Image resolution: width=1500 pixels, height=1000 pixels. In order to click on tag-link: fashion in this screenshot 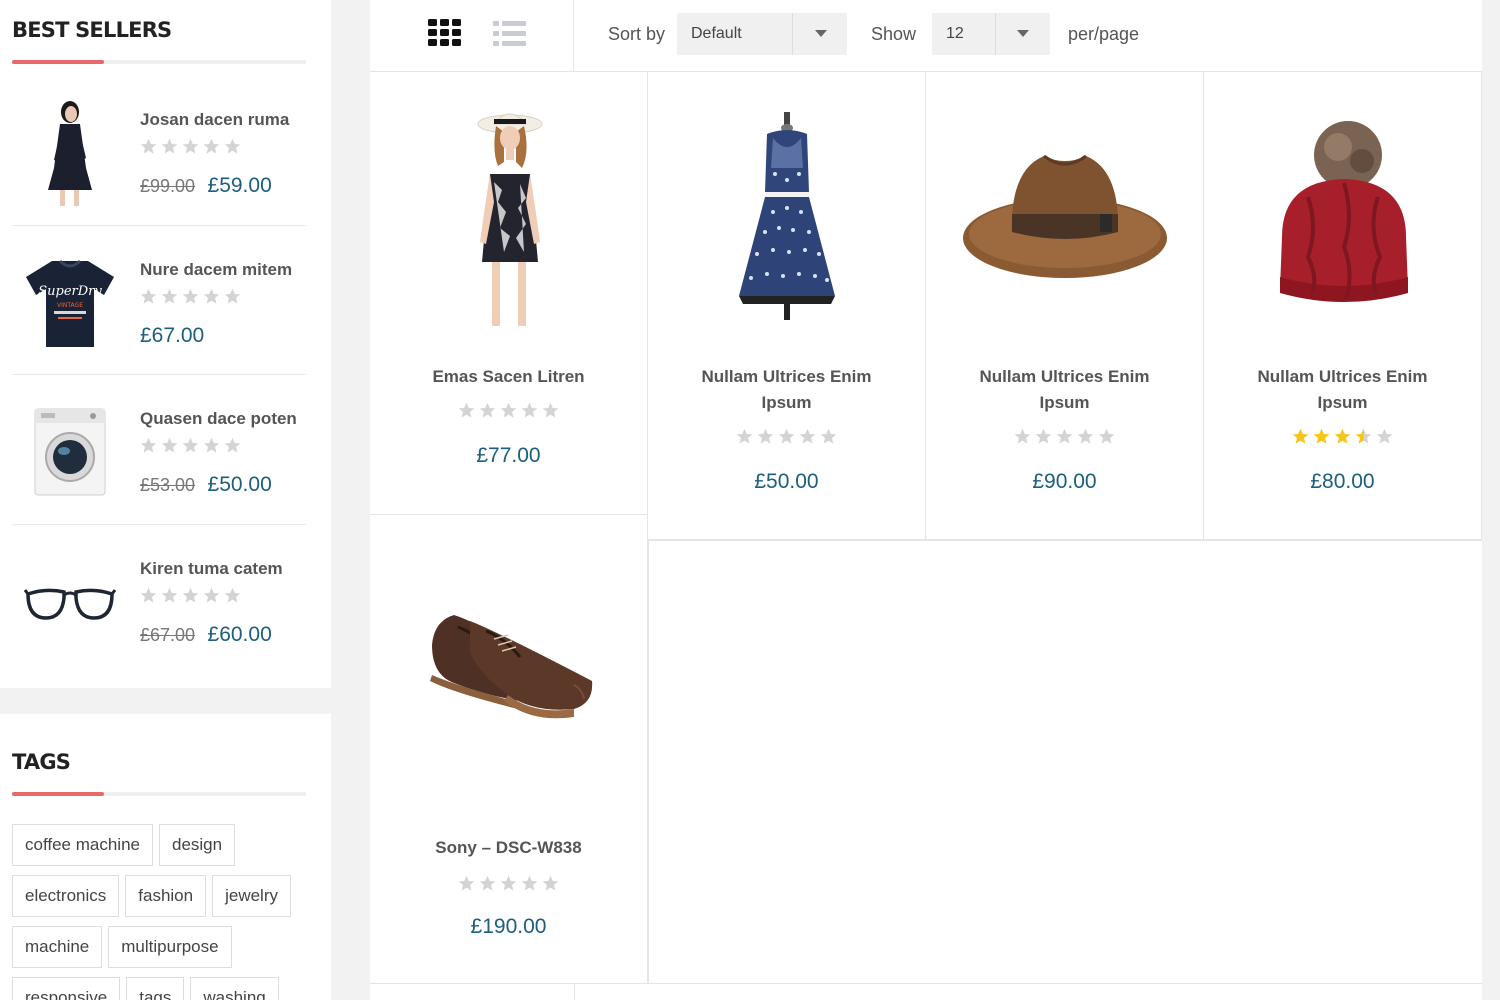, I will do `click(166, 896)`.